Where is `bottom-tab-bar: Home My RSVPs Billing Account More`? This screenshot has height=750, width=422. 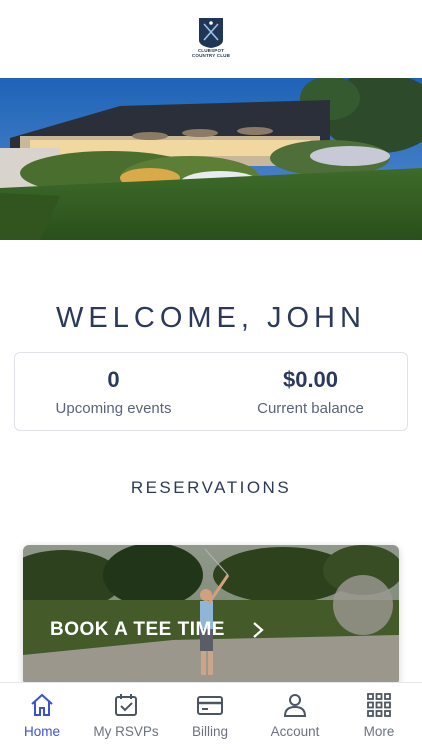
bottom-tab-bar: Home My RSVPs Billing Account More is located at coordinates (211, 716).